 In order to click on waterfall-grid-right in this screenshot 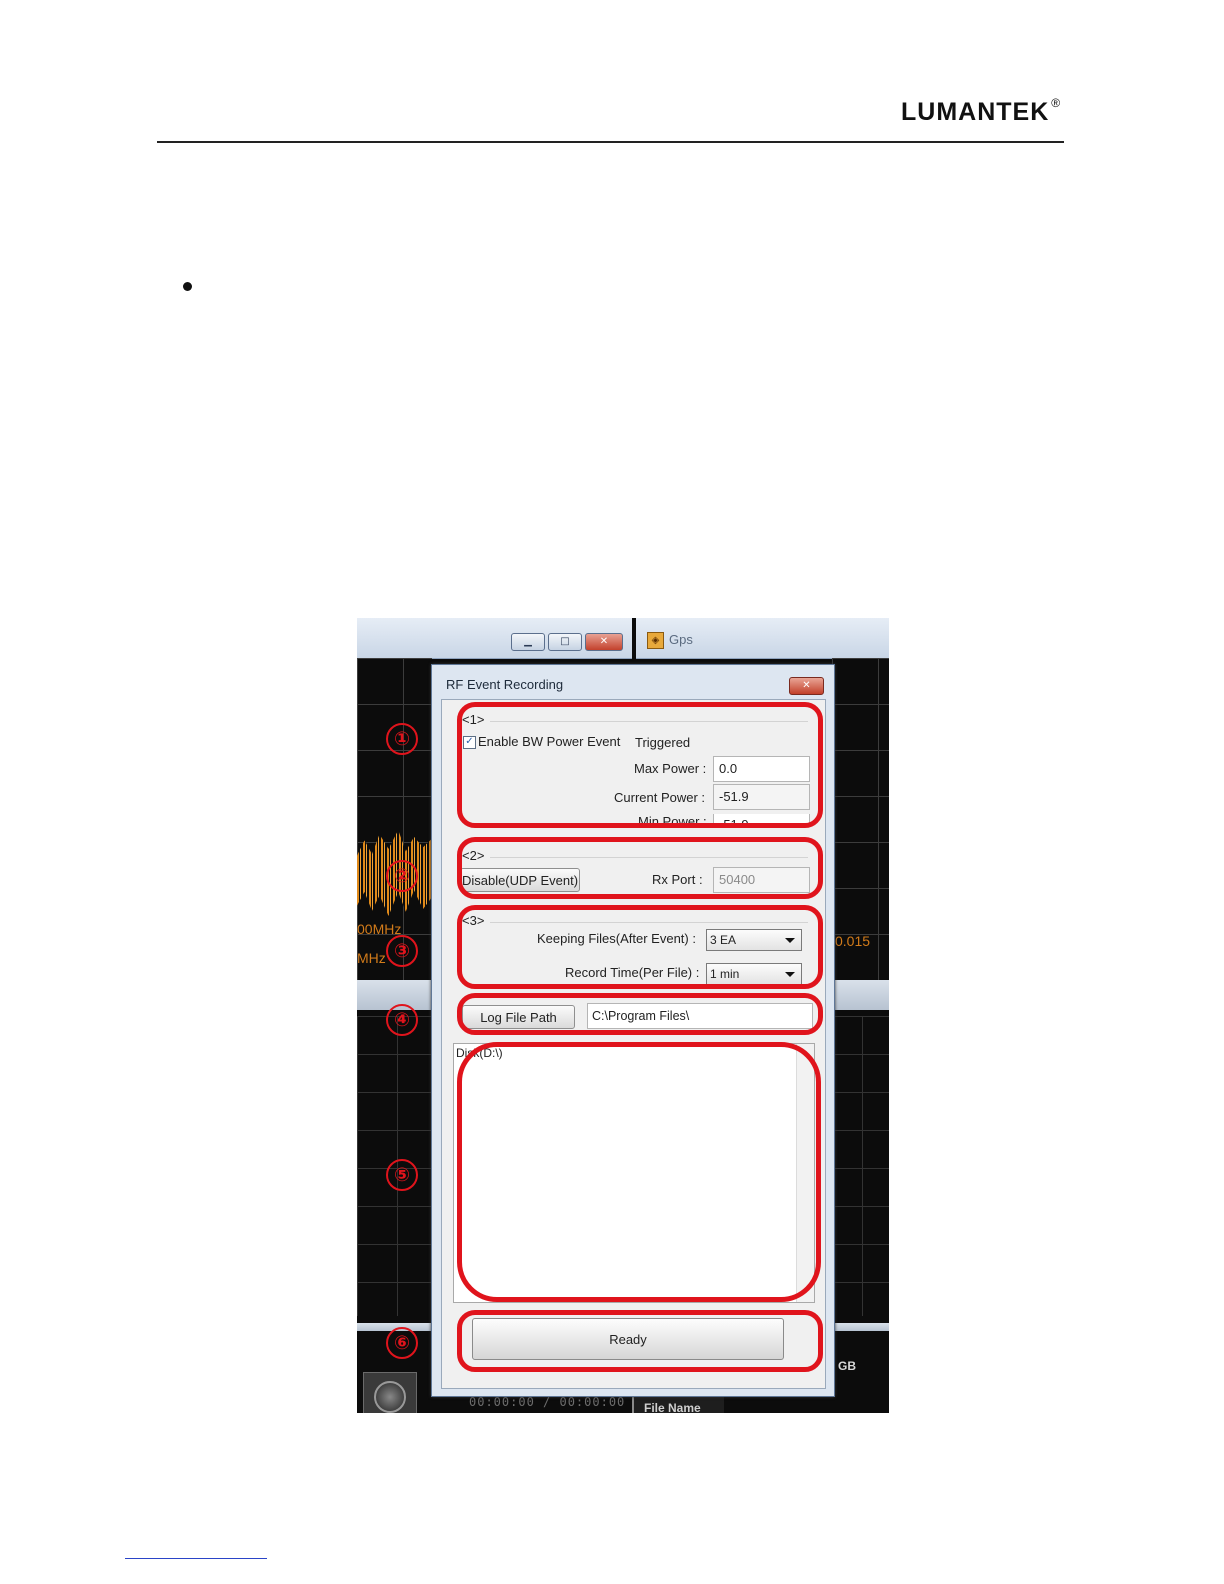, I will do `click(860, 1166)`.